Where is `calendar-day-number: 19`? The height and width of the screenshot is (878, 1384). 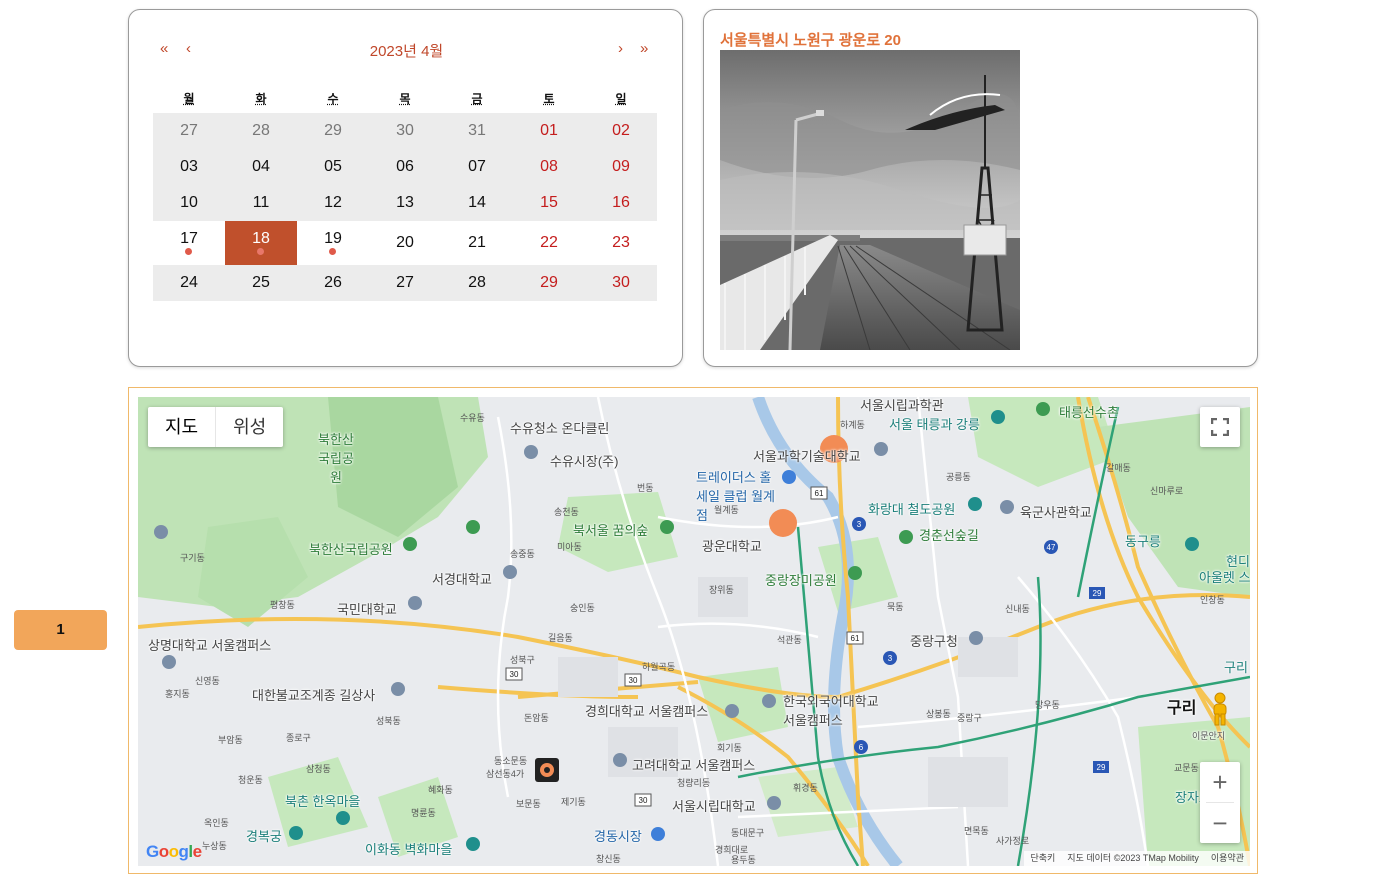 calendar-day-number: 19 is located at coordinates (333, 238).